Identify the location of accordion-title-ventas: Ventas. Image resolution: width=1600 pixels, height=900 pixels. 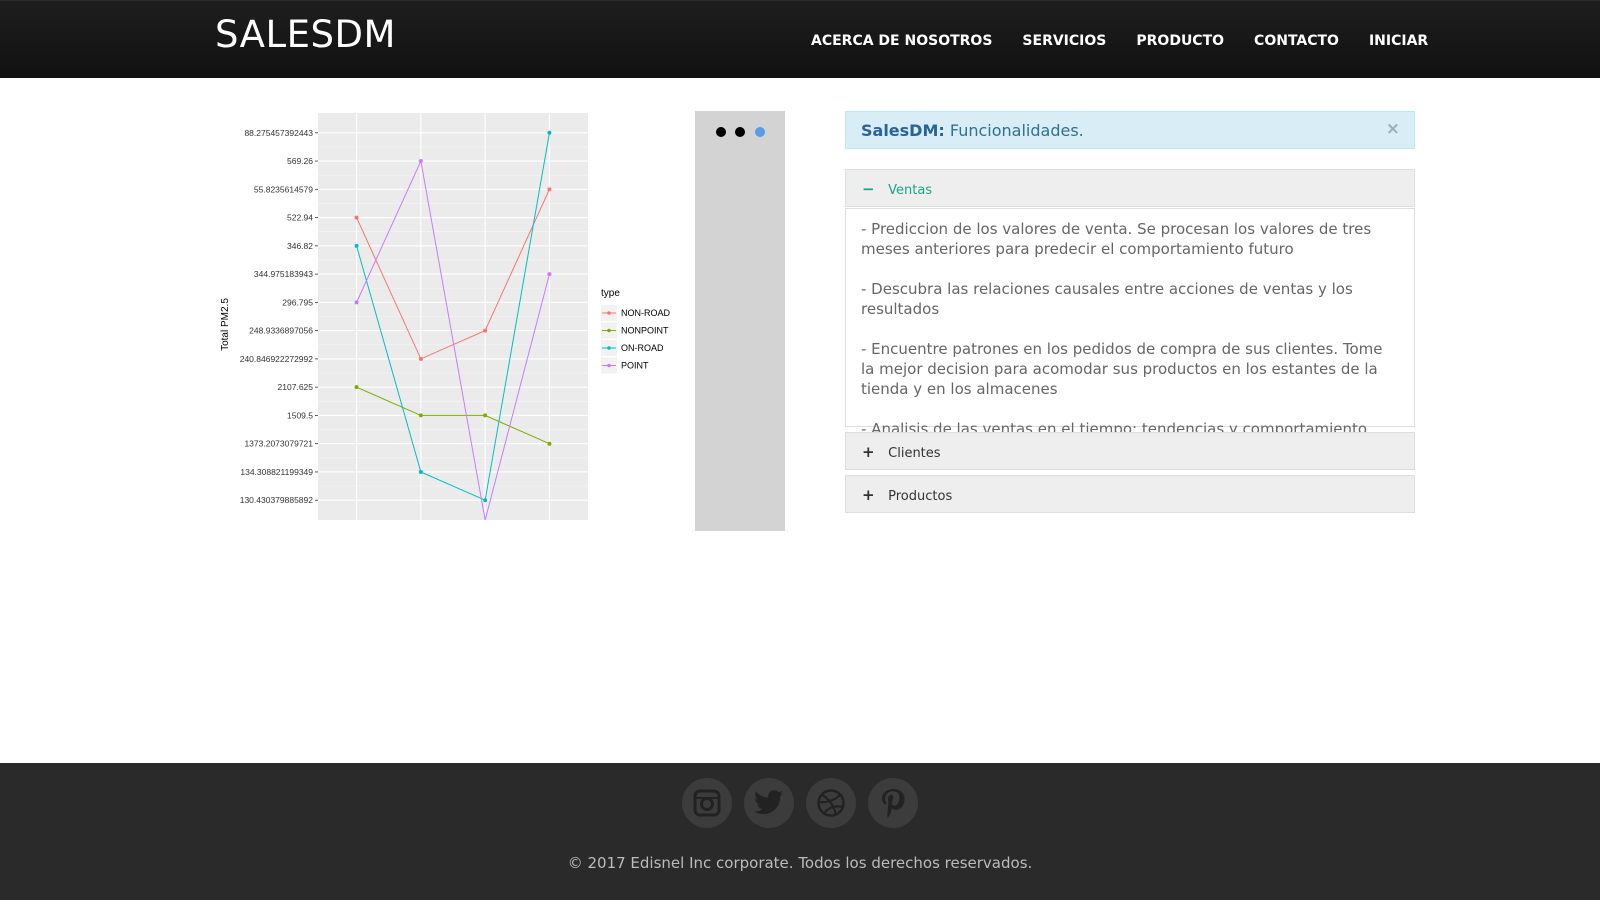
(910, 190).